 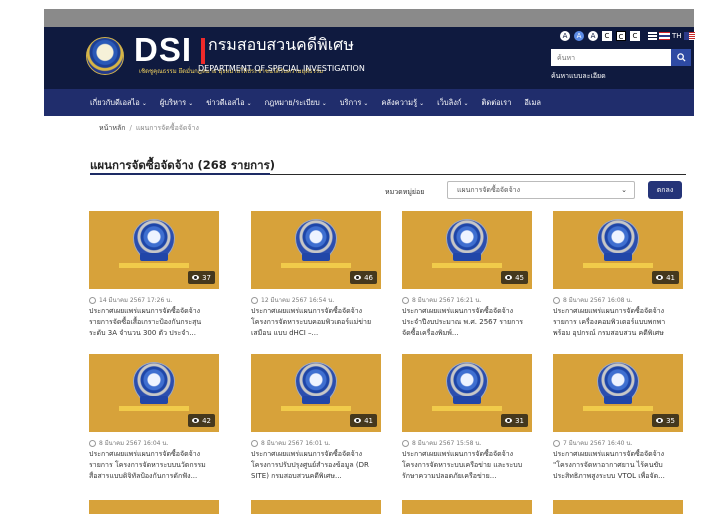 I want to click on contrast-high-button: C, so click(x=635, y=36).